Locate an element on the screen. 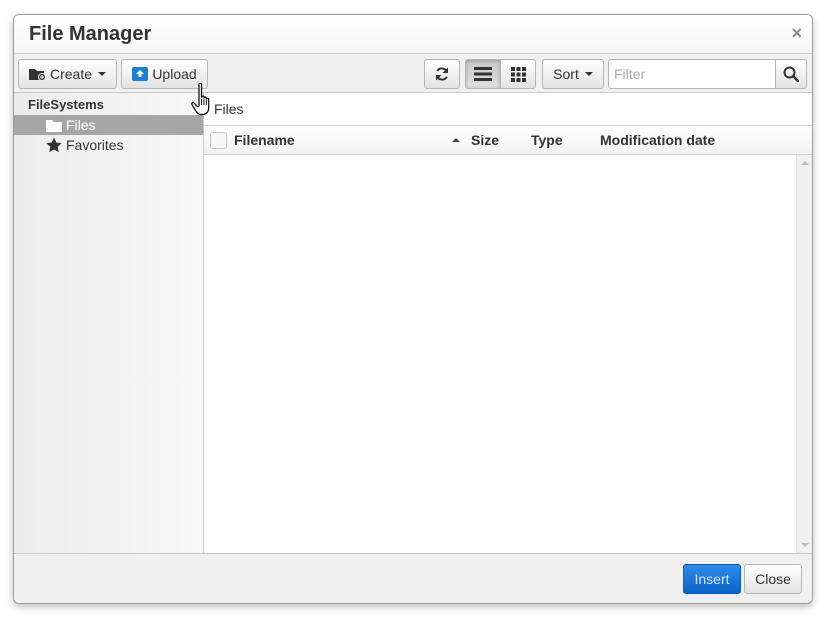 The height and width of the screenshot is (622, 827). refresh-icon is located at coordinates (442, 74).